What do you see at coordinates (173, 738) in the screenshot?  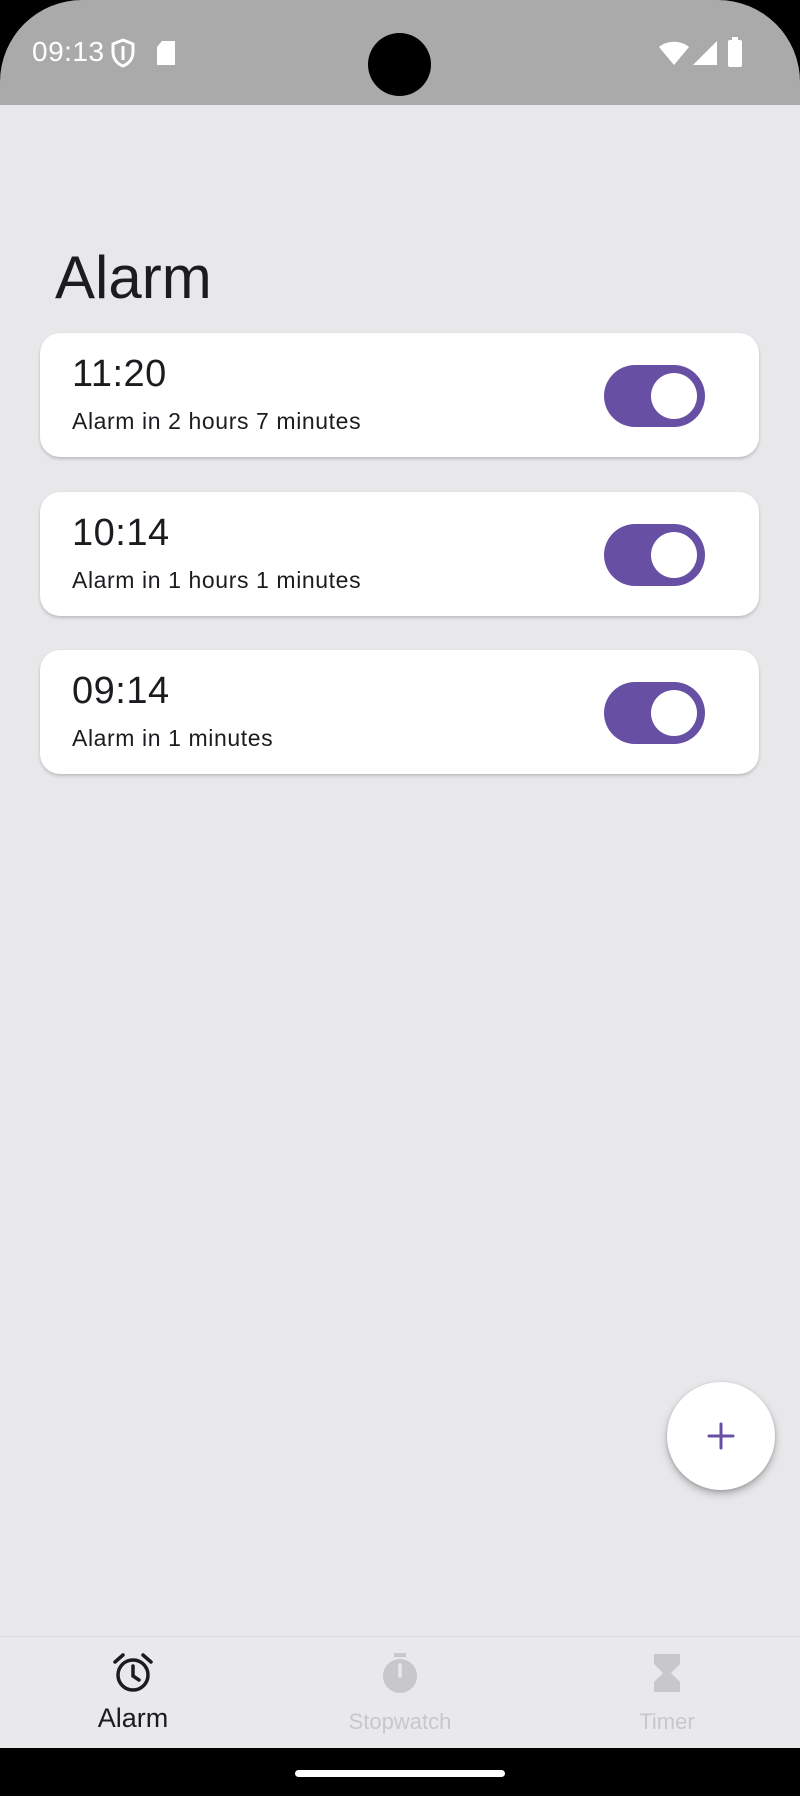 I see `alarm-countdown: Alarm in 1 minutes` at bounding box center [173, 738].